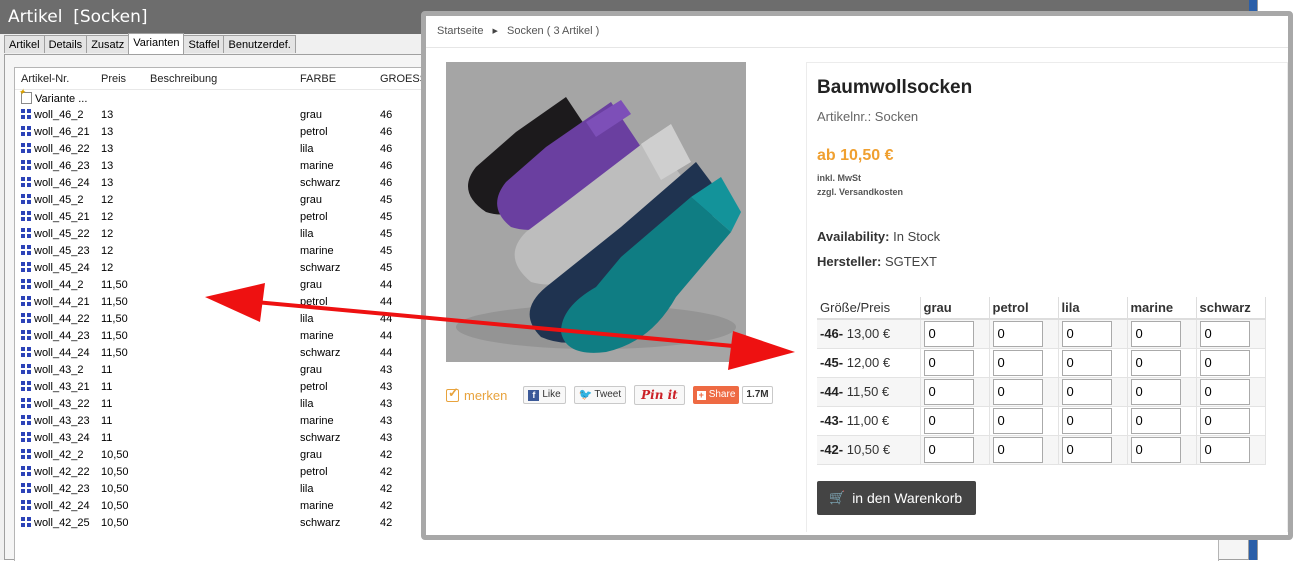 Image resolution: width=1300 pixels, height=561 pixels. I want to click on bookmark-button: merken, so click(477, 394).